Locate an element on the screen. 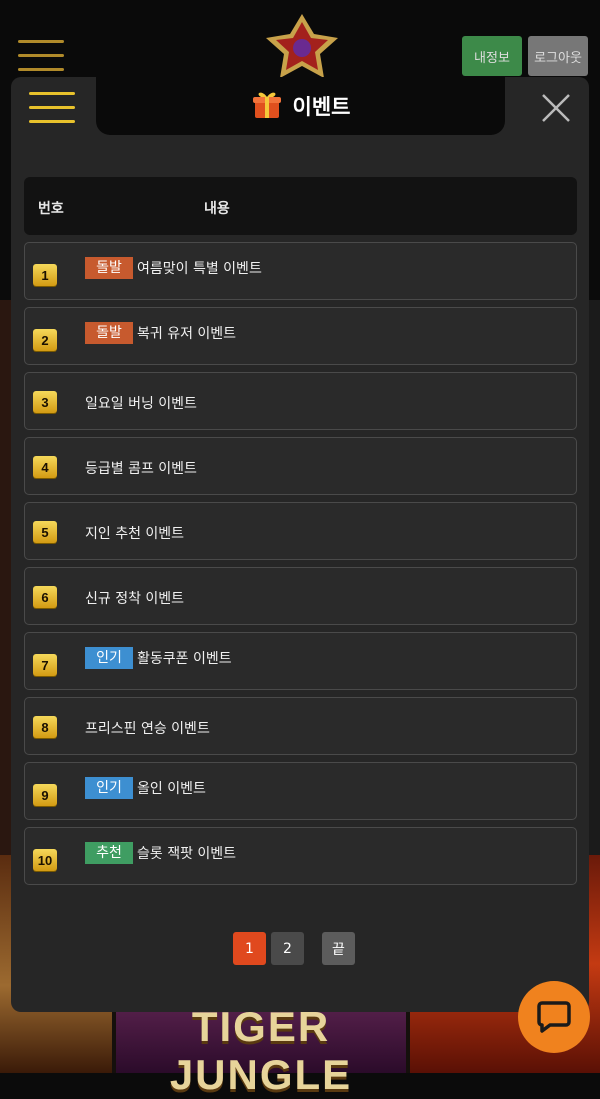 The width and height of the screenshot is (600, 1099). row-number: 6 is located at coordinates (45, 597).